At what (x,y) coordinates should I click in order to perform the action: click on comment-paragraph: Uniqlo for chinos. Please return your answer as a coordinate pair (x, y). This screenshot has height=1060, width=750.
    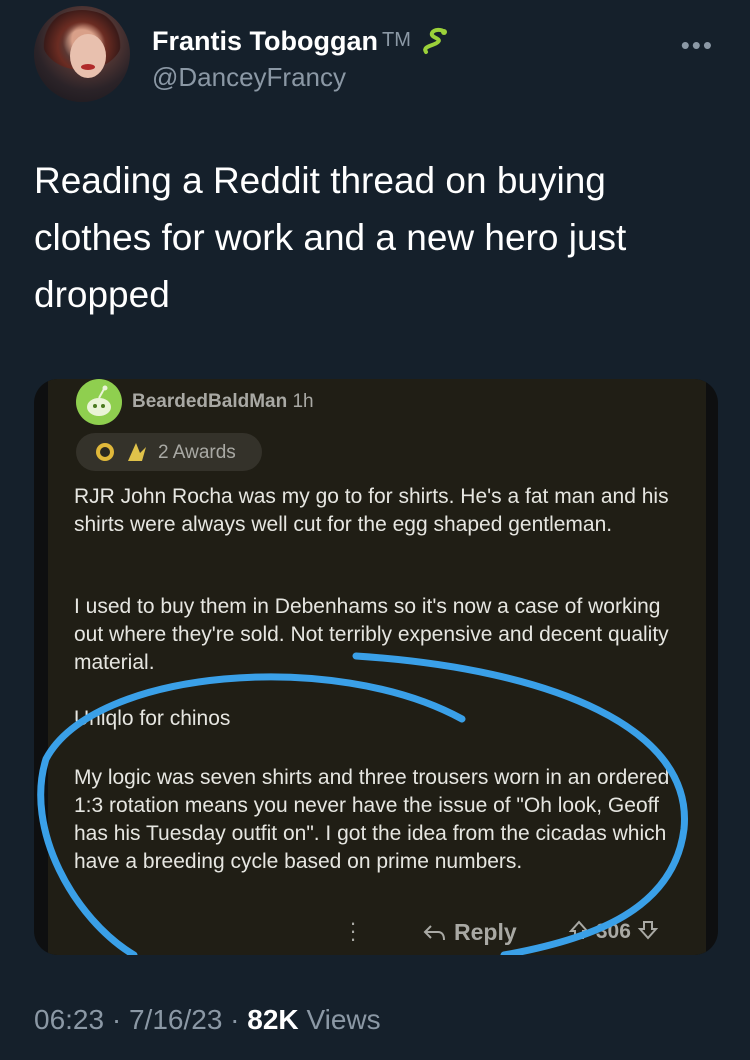
    Looking at the image, I should click on (152, 718).